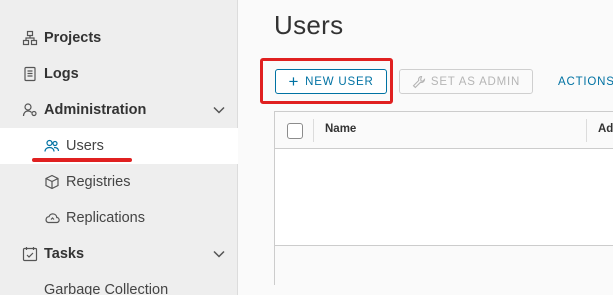 This screenshot has width=613, height=295. I want to click on new-user-label: NEW USER, so click(339, 81).